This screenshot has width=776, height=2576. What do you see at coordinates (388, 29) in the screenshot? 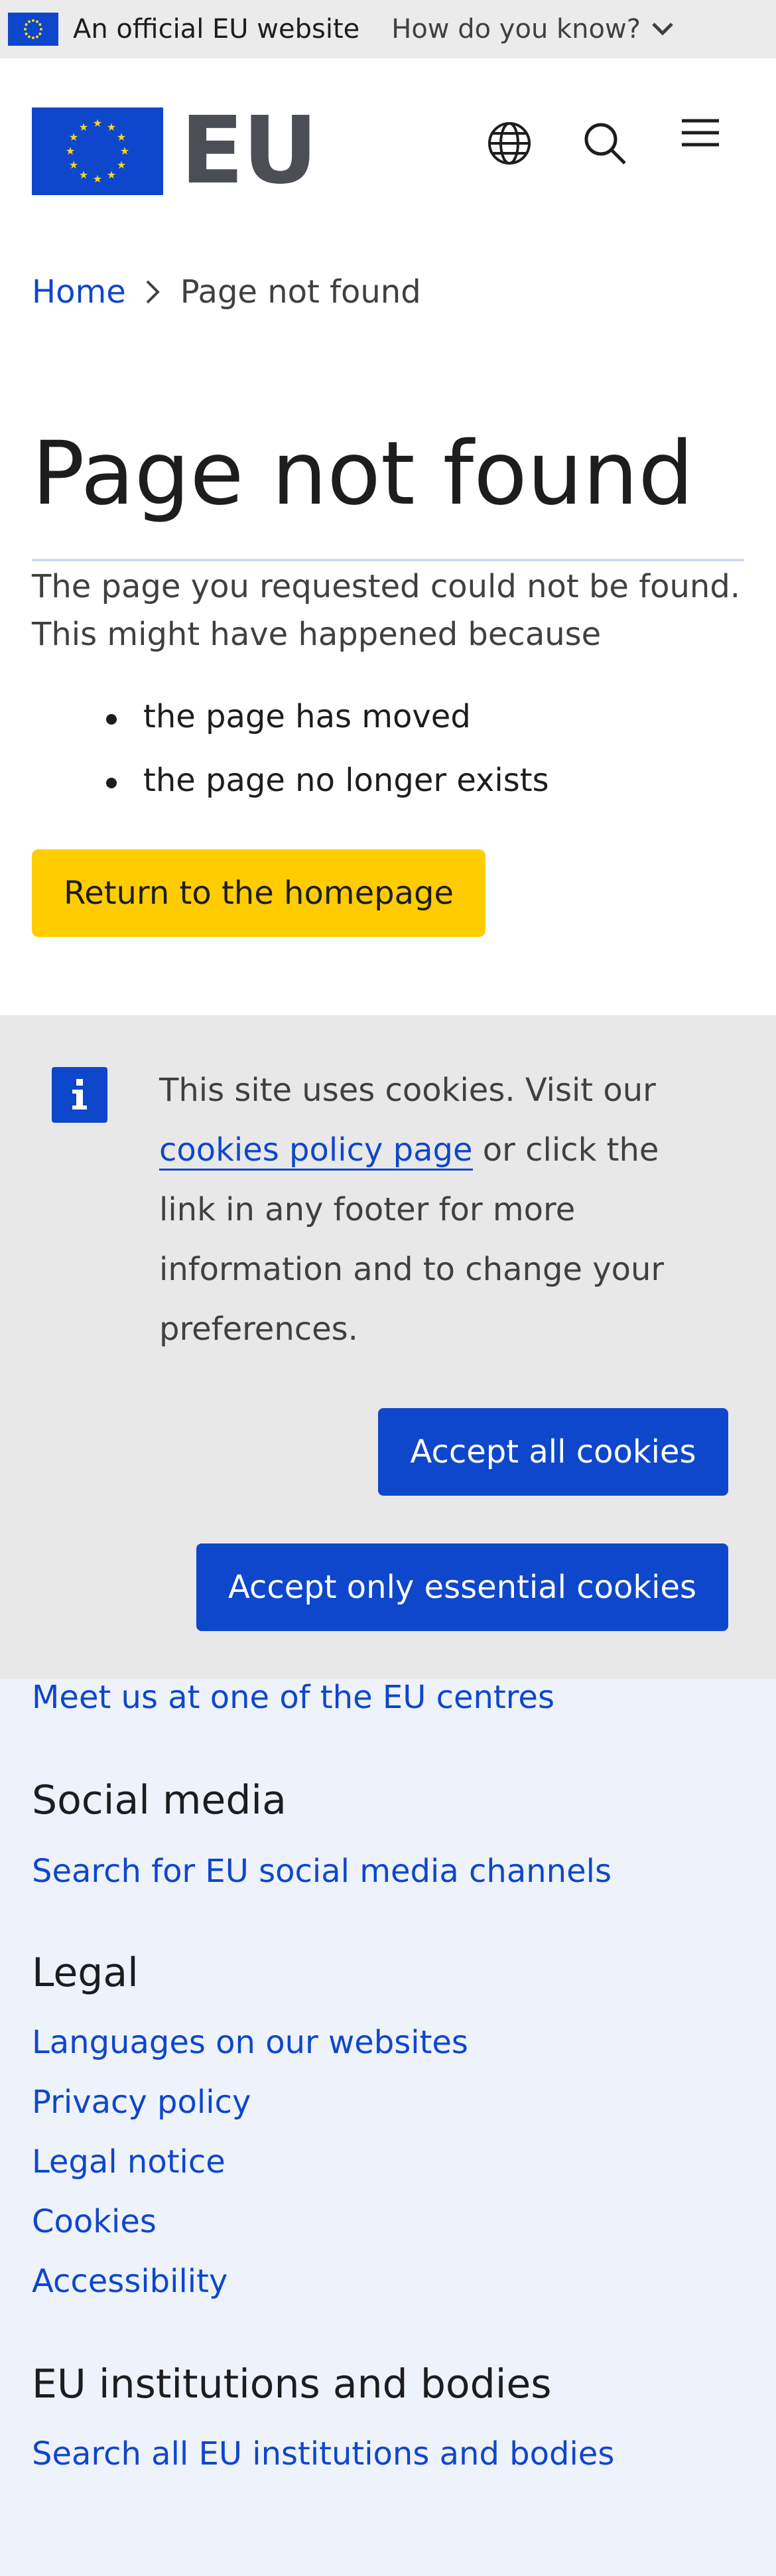
I see `official-eu-band: An official EU website How do you know?` at bounding box center [388, 29].